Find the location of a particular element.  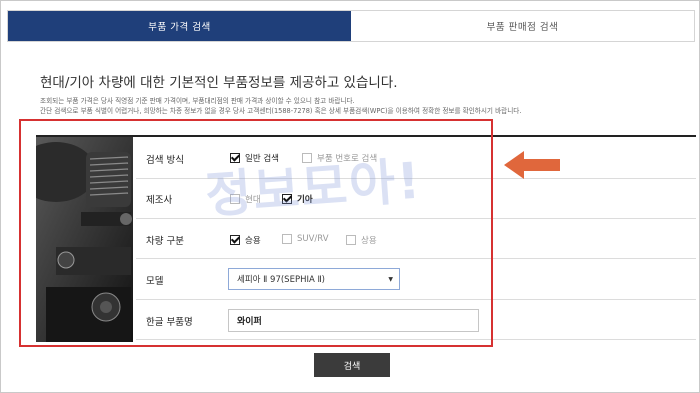

model-label: 모델 is located at coordinates (155, 281).